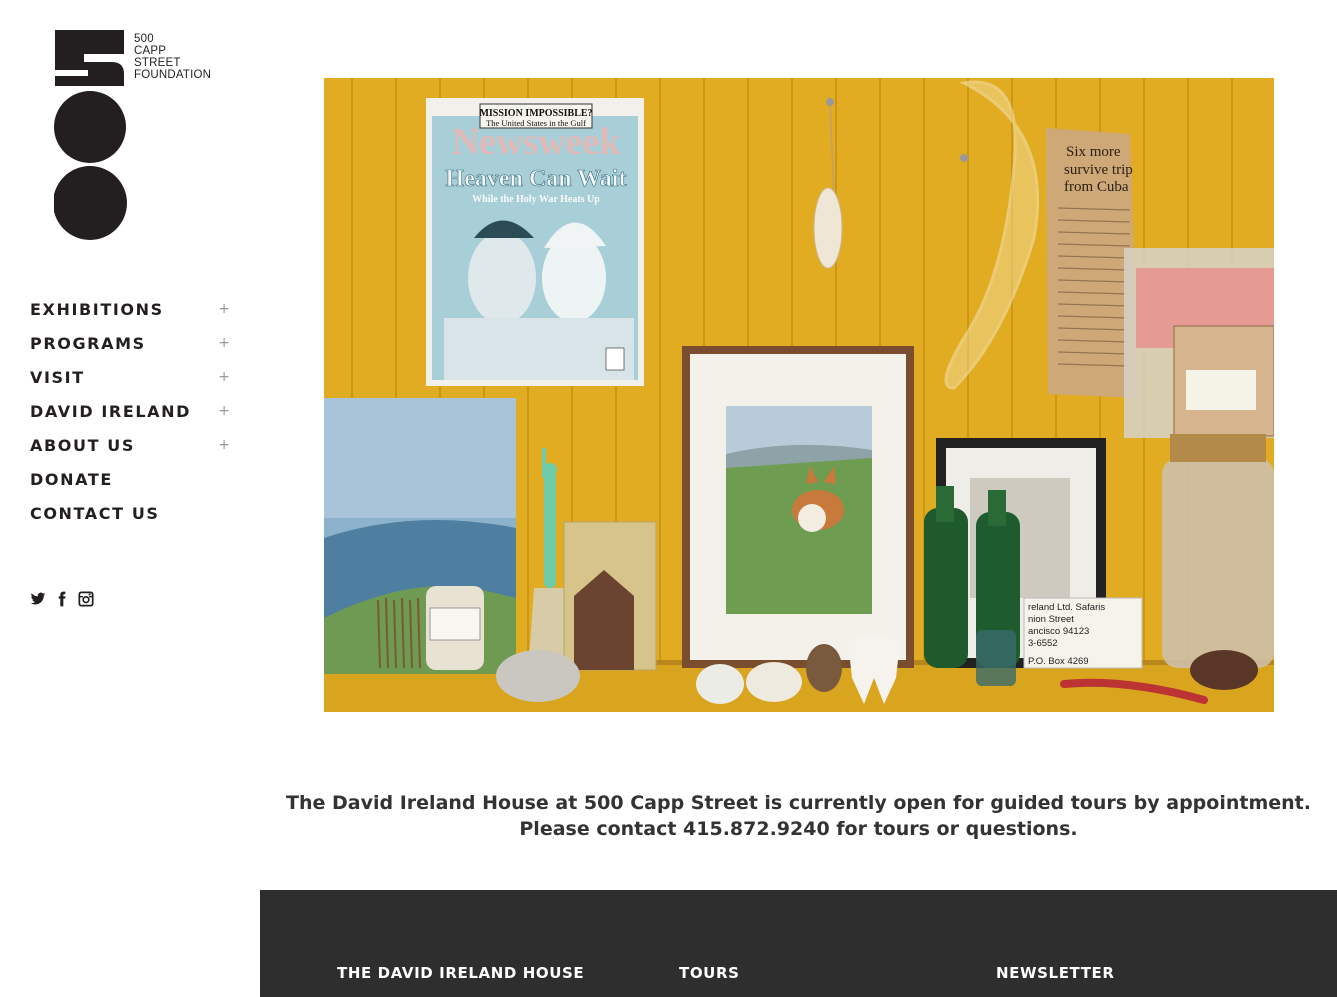 The height and width of the screenshot is (997, 1337). I want to click on magazine-subhead: While the Holy War Heats Up, so click(536, 199).